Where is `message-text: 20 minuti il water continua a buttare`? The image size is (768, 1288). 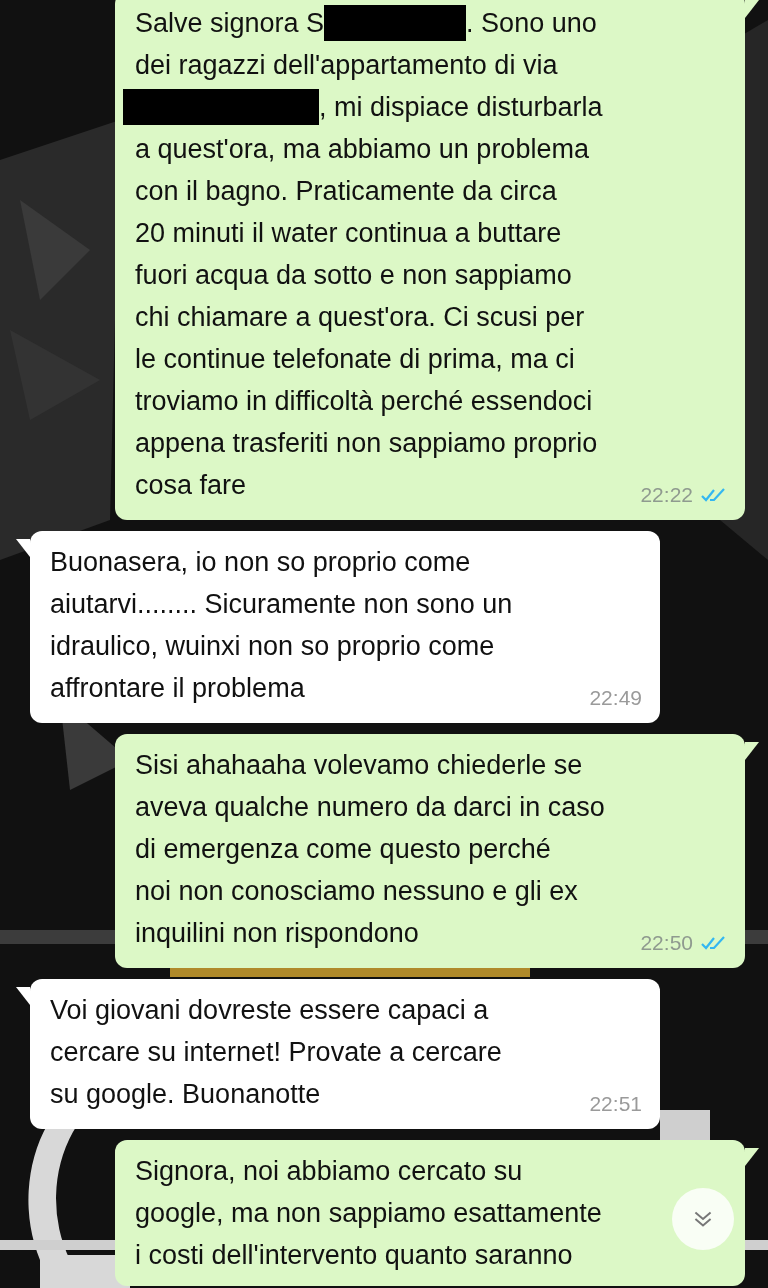 message-text: 20 minuti il water continua a buttare is located at coordinates (348, 233).